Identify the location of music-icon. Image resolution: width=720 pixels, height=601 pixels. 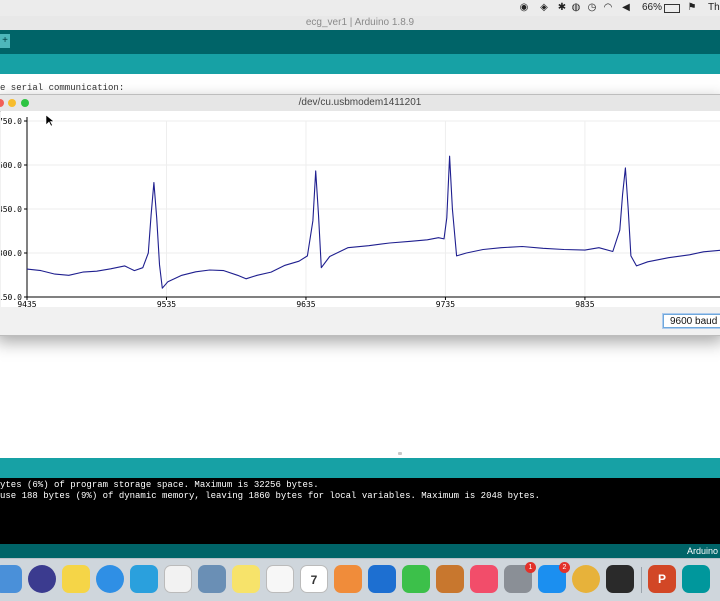
(484, 579).